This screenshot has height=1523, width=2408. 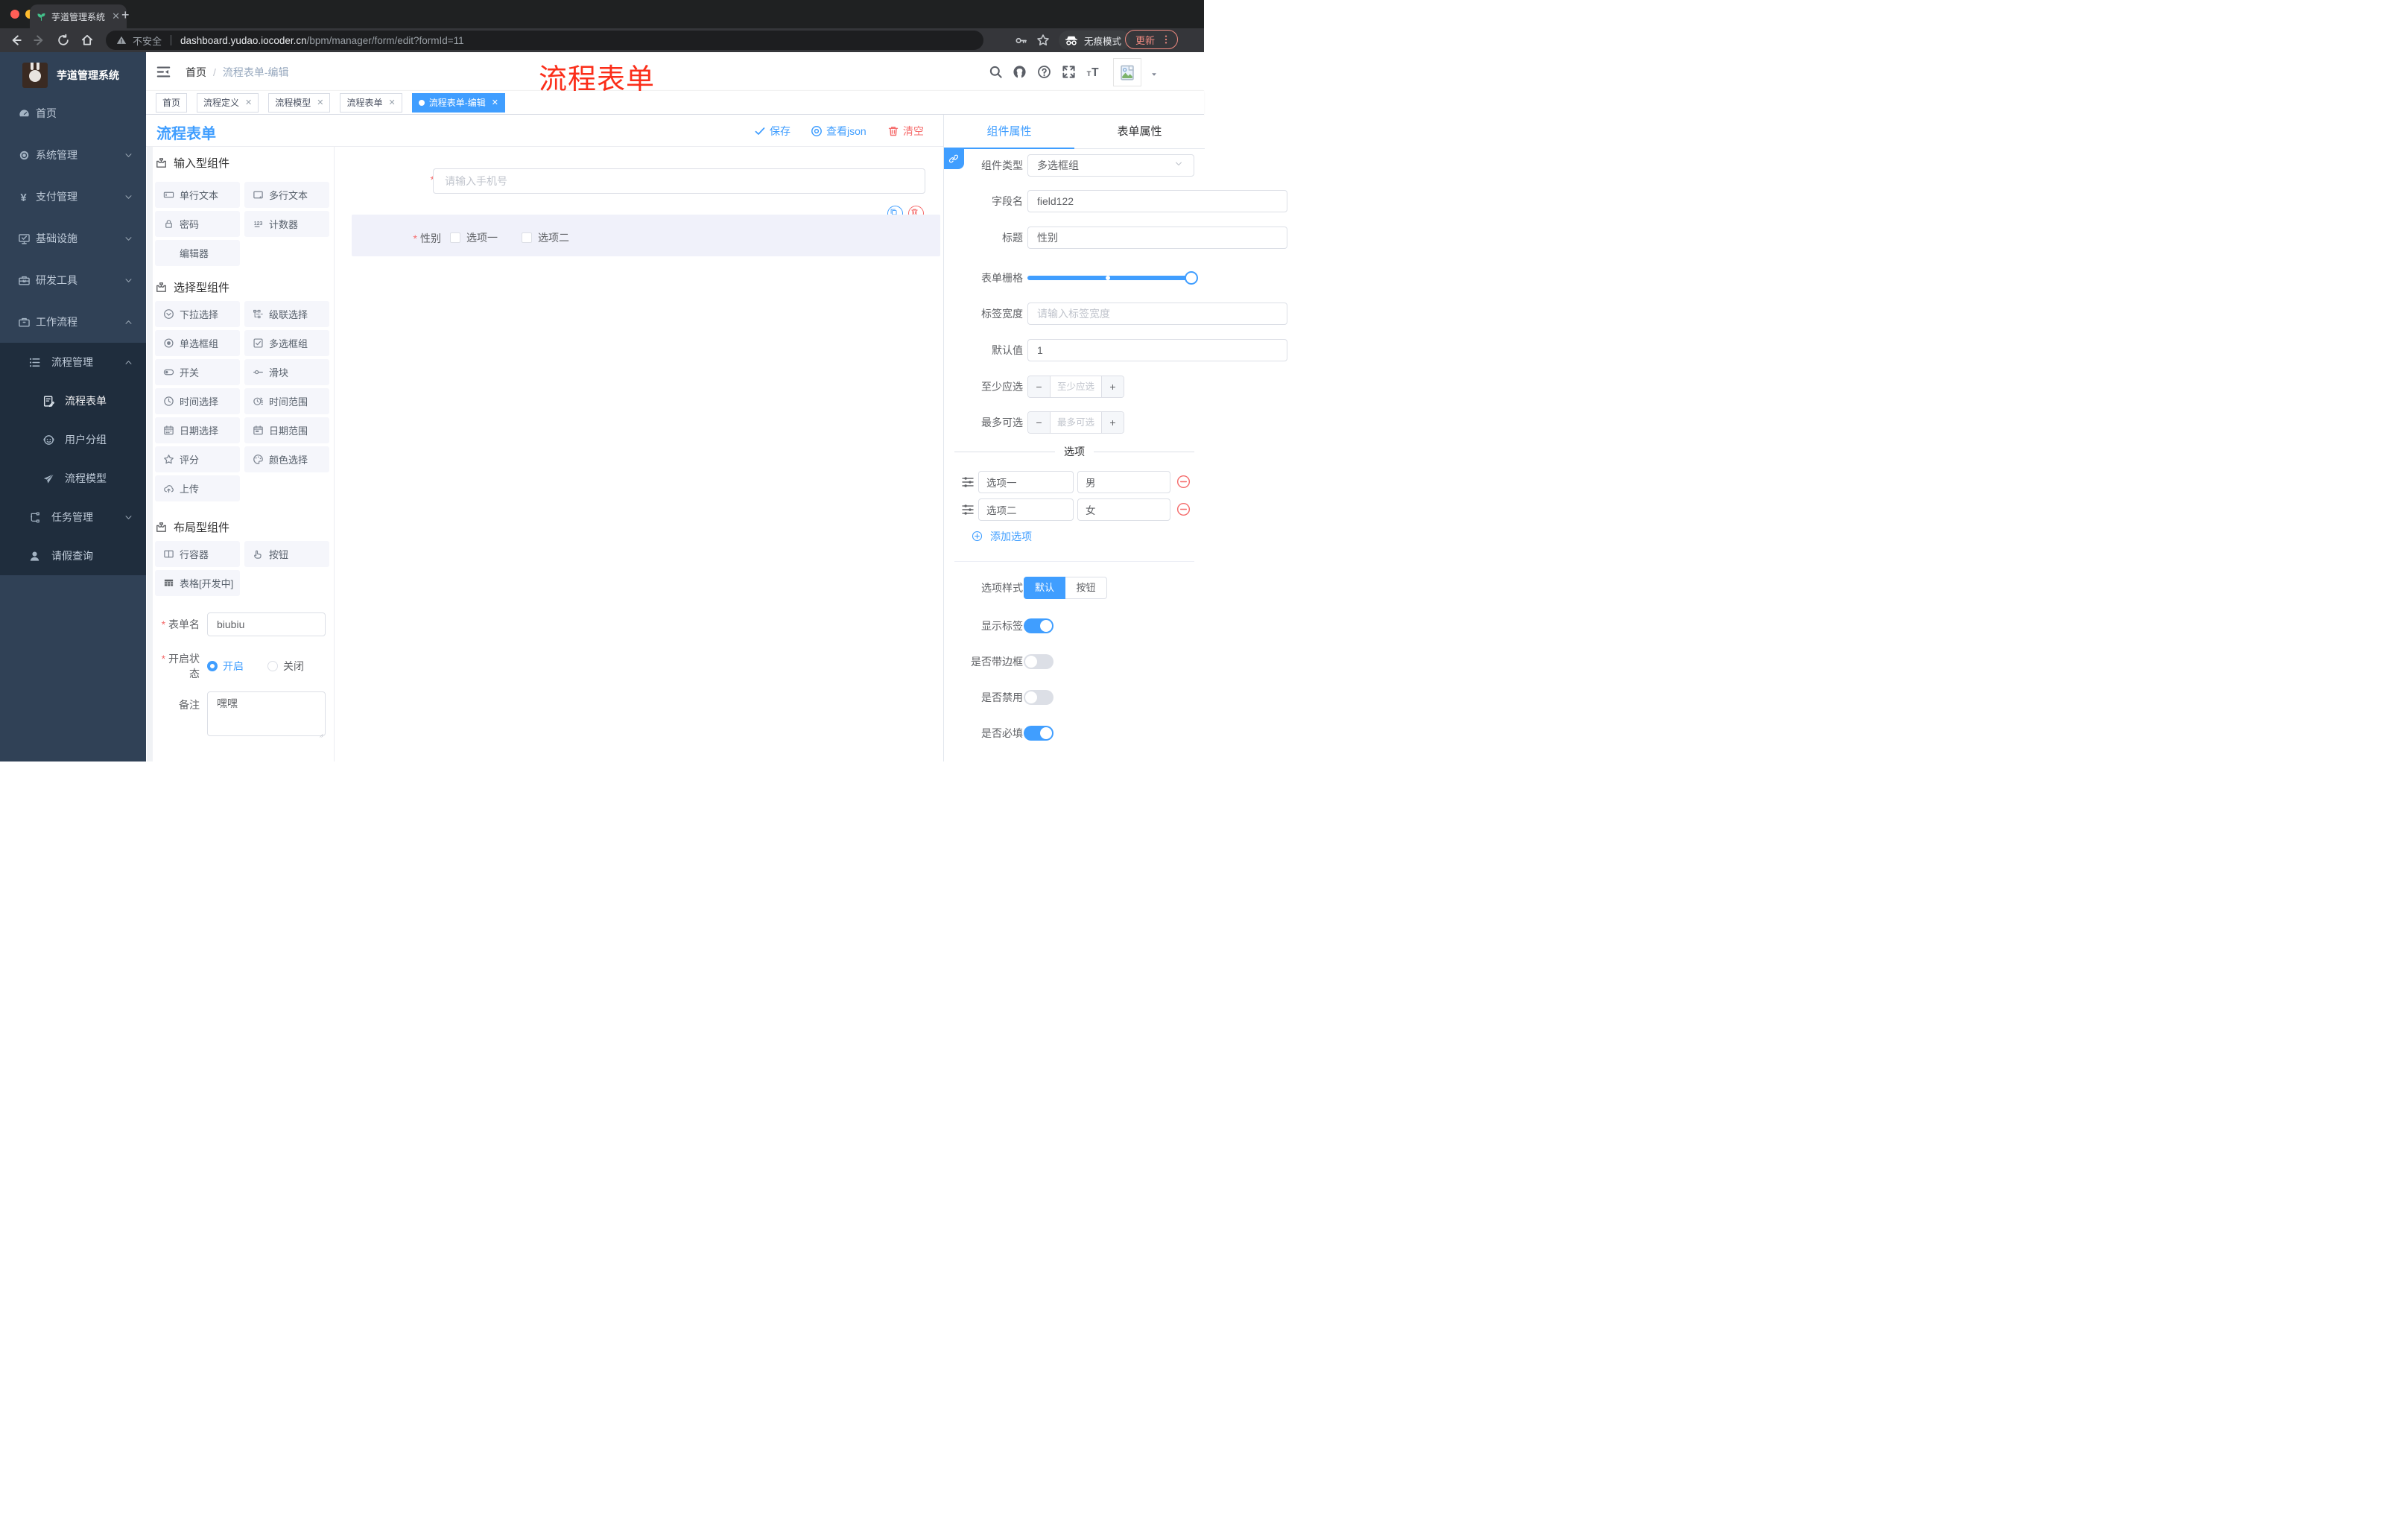 What do you see at coordinates (286, 372) in the screenshot?
I see `palette-item-滑块: 滑块` at bounding box center [286, 372].